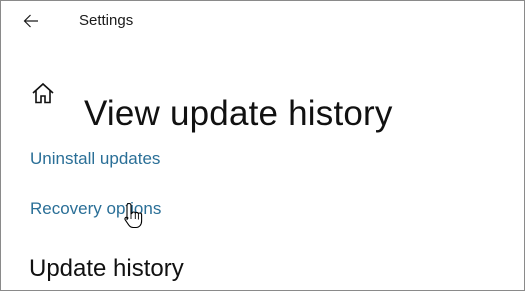  Describe the element at coordinates (95, 159) in the screenshot. I see `uninstall-updates-link: Uninstall updates` at that location.